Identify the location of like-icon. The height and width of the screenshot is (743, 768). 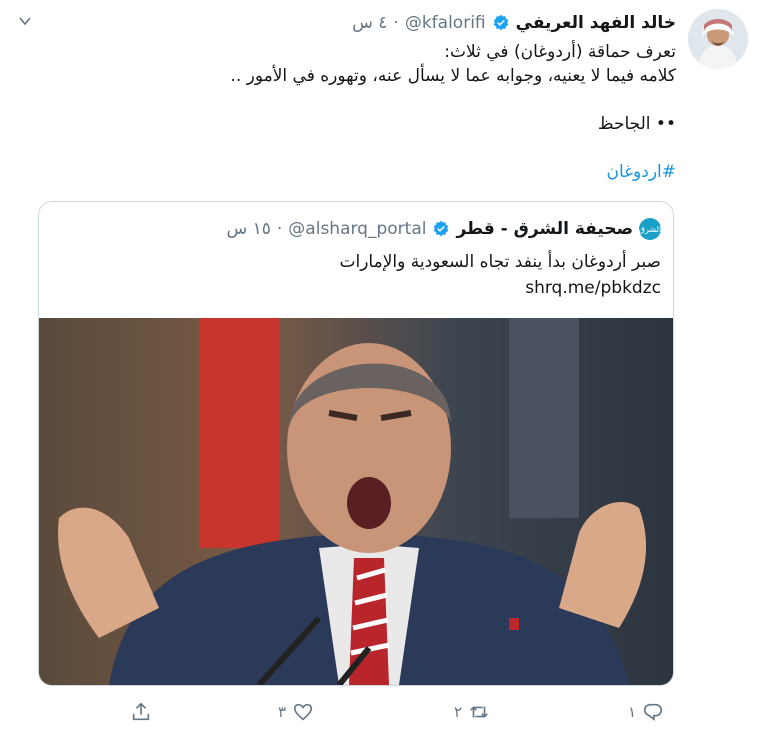
(303, 712).